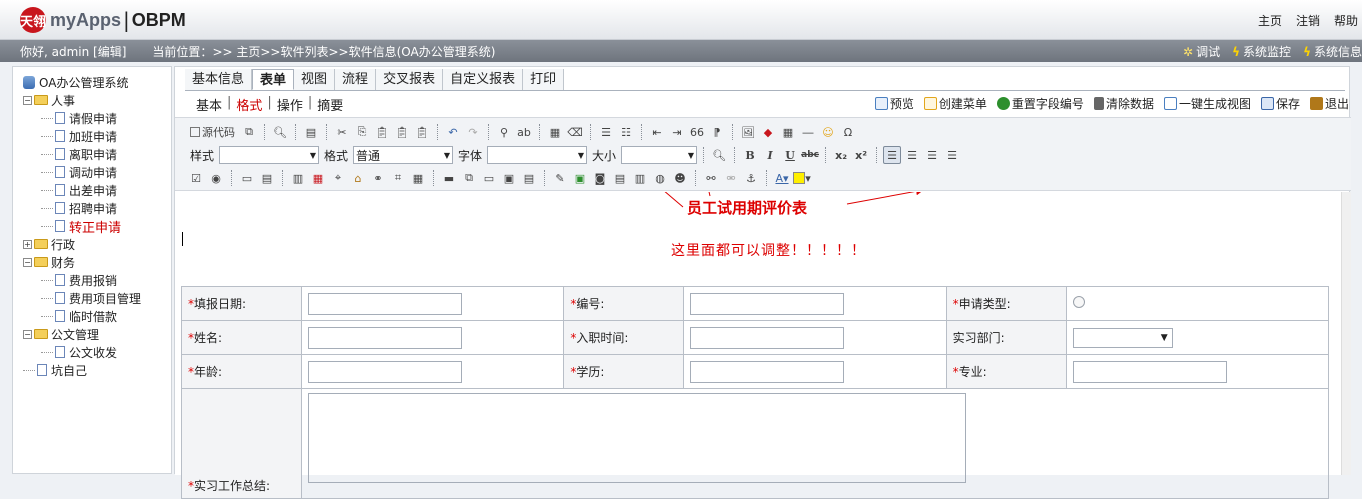 This screenshot has width=1362, height=499. I want to click on copy-page-icon: ⧉, so click(249, 132).